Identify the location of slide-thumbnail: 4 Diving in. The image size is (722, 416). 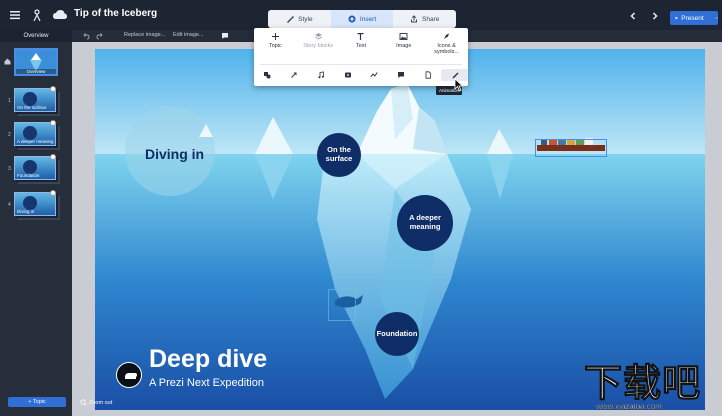
(36, 205).